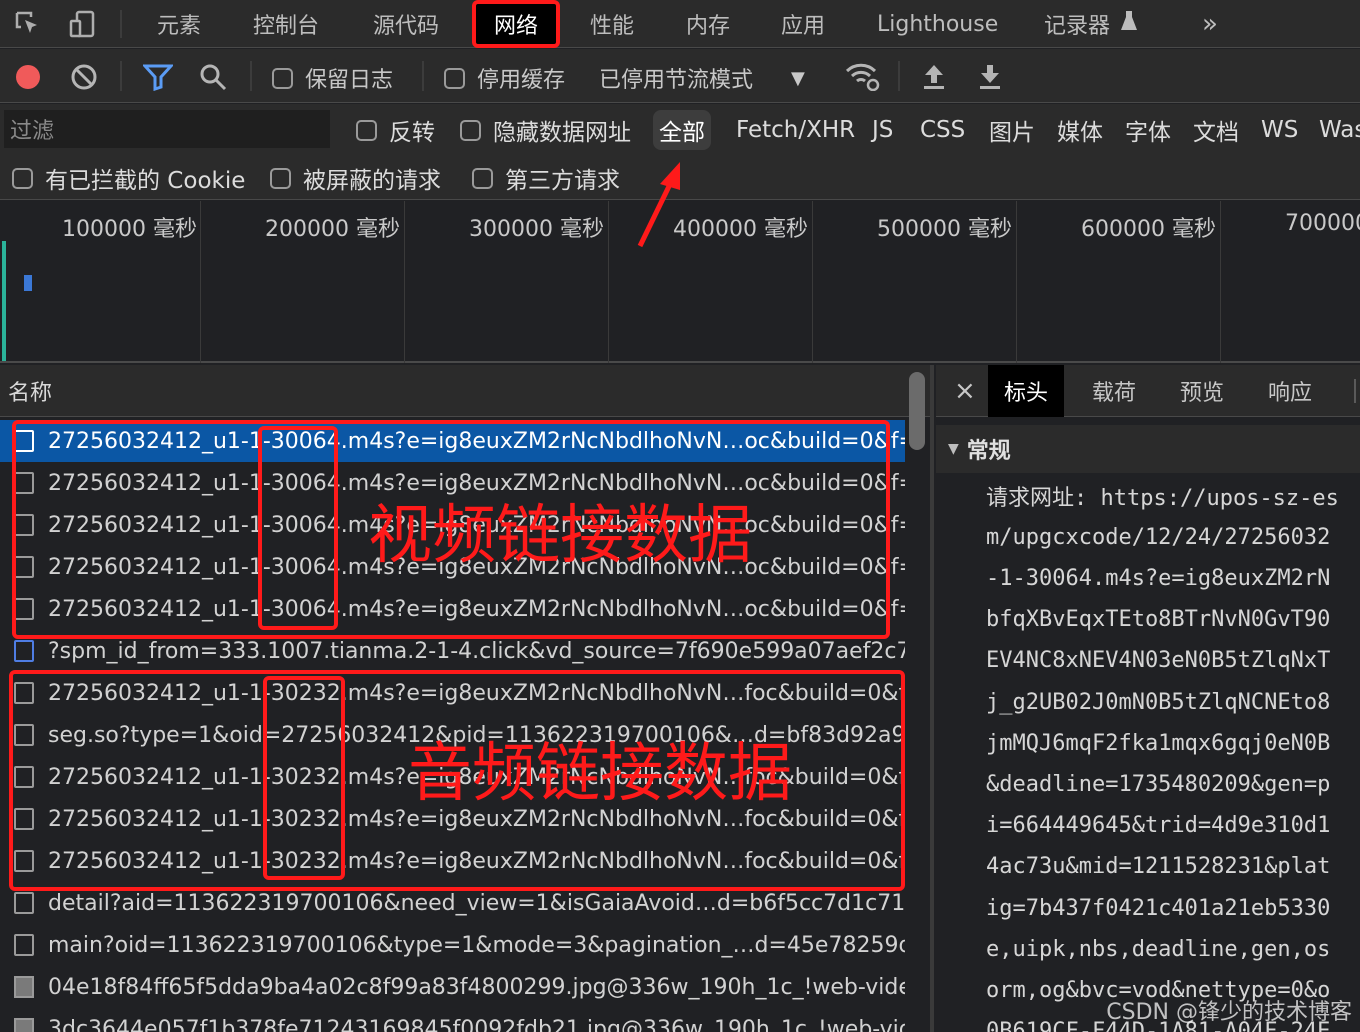 The width and height of the screenshot is (1360, 1032). Describe the element at coordinates (1202, 391) in the screenshot. I see `tab-preview: 预览` at that location.